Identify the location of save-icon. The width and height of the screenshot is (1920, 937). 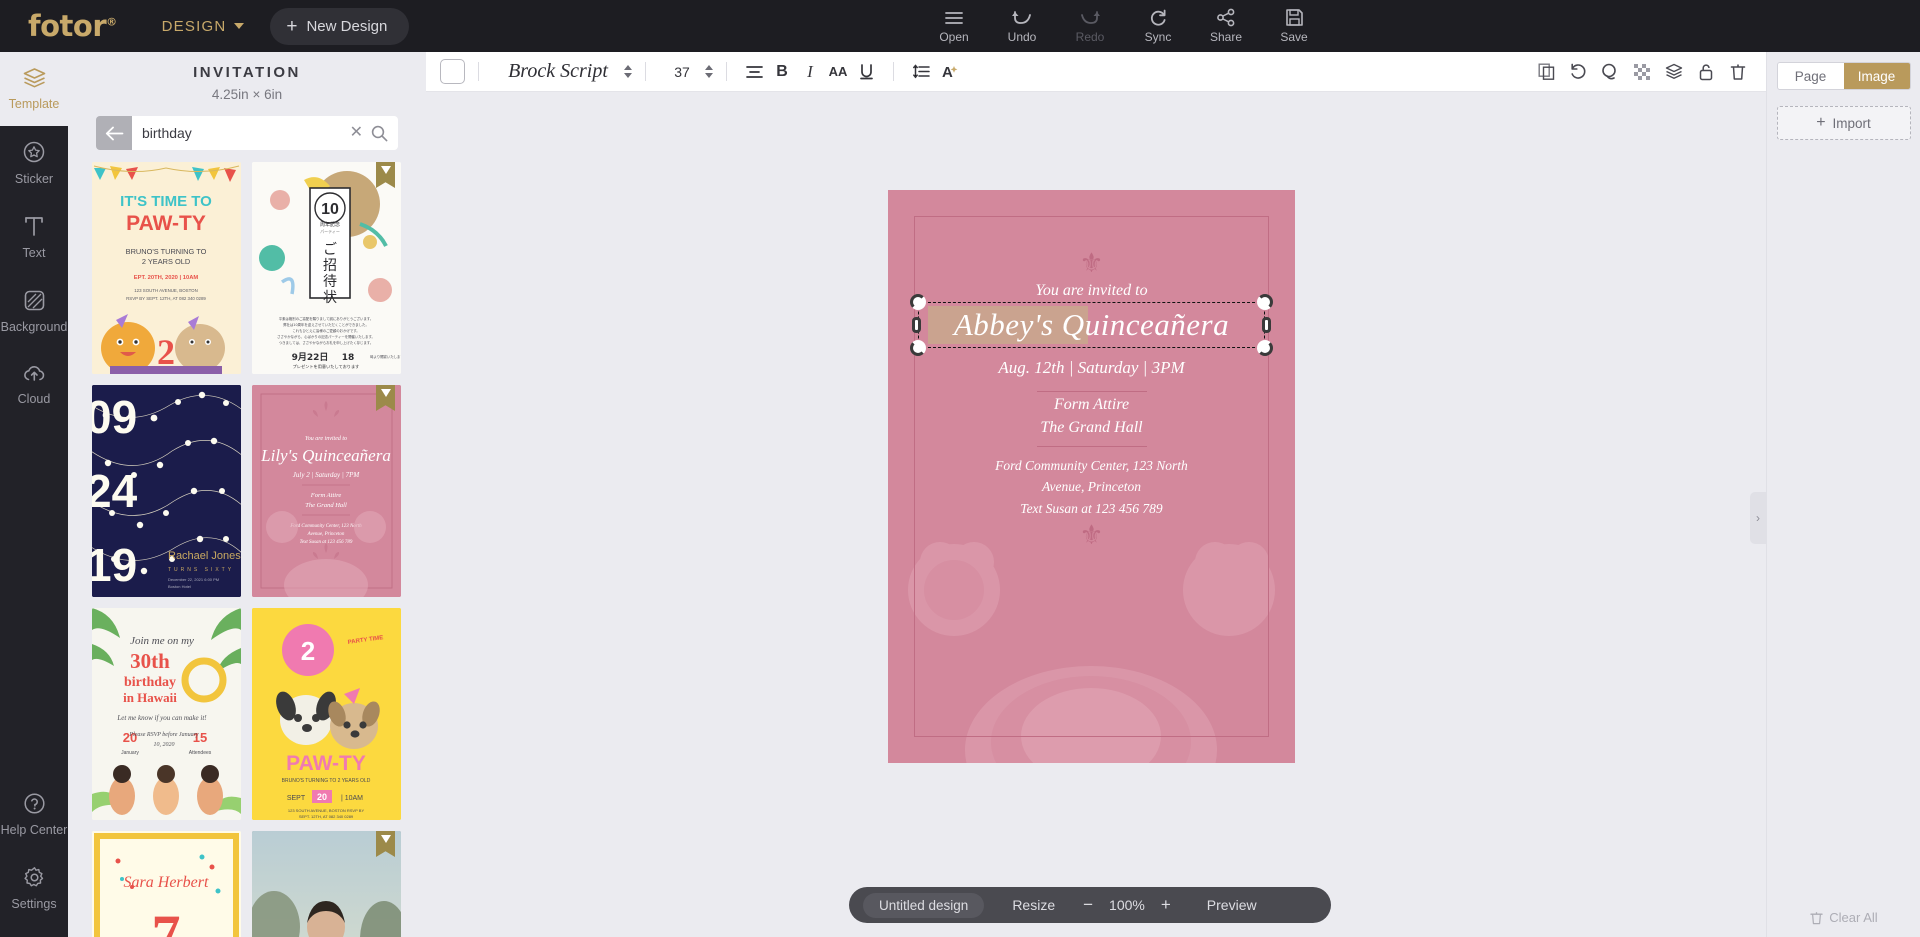
(1294, 17).